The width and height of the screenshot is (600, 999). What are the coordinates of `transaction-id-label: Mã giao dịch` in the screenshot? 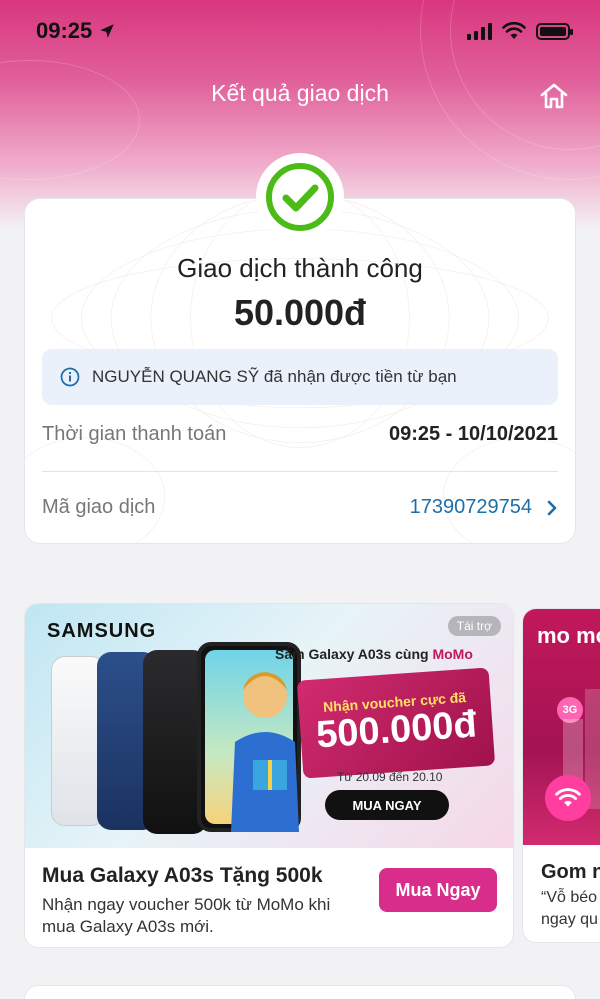 It's located at (99, 507).